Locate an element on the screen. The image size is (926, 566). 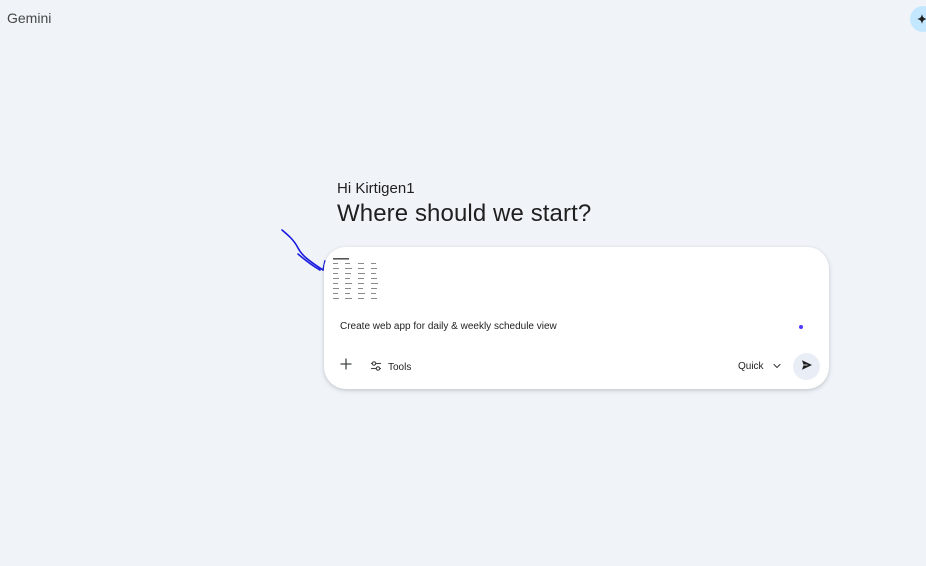
plus-icon is located at coordinates (346, 366).